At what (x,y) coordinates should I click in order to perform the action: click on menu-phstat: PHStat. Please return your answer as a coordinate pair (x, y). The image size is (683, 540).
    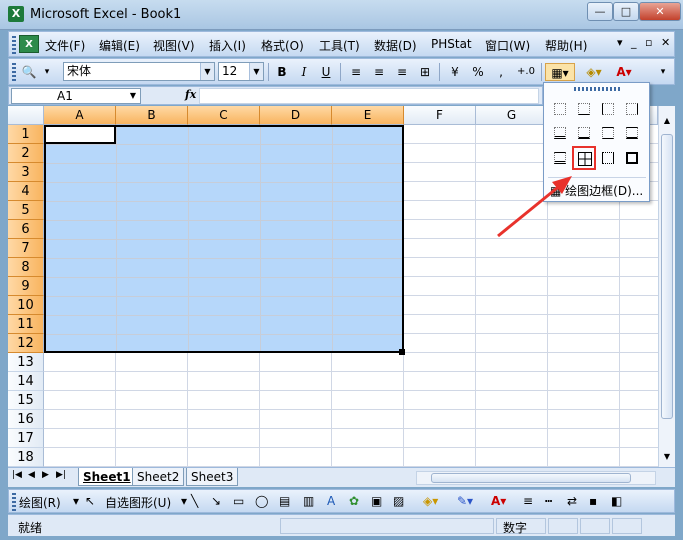
    Looking at the image, I should click on (451, 44).